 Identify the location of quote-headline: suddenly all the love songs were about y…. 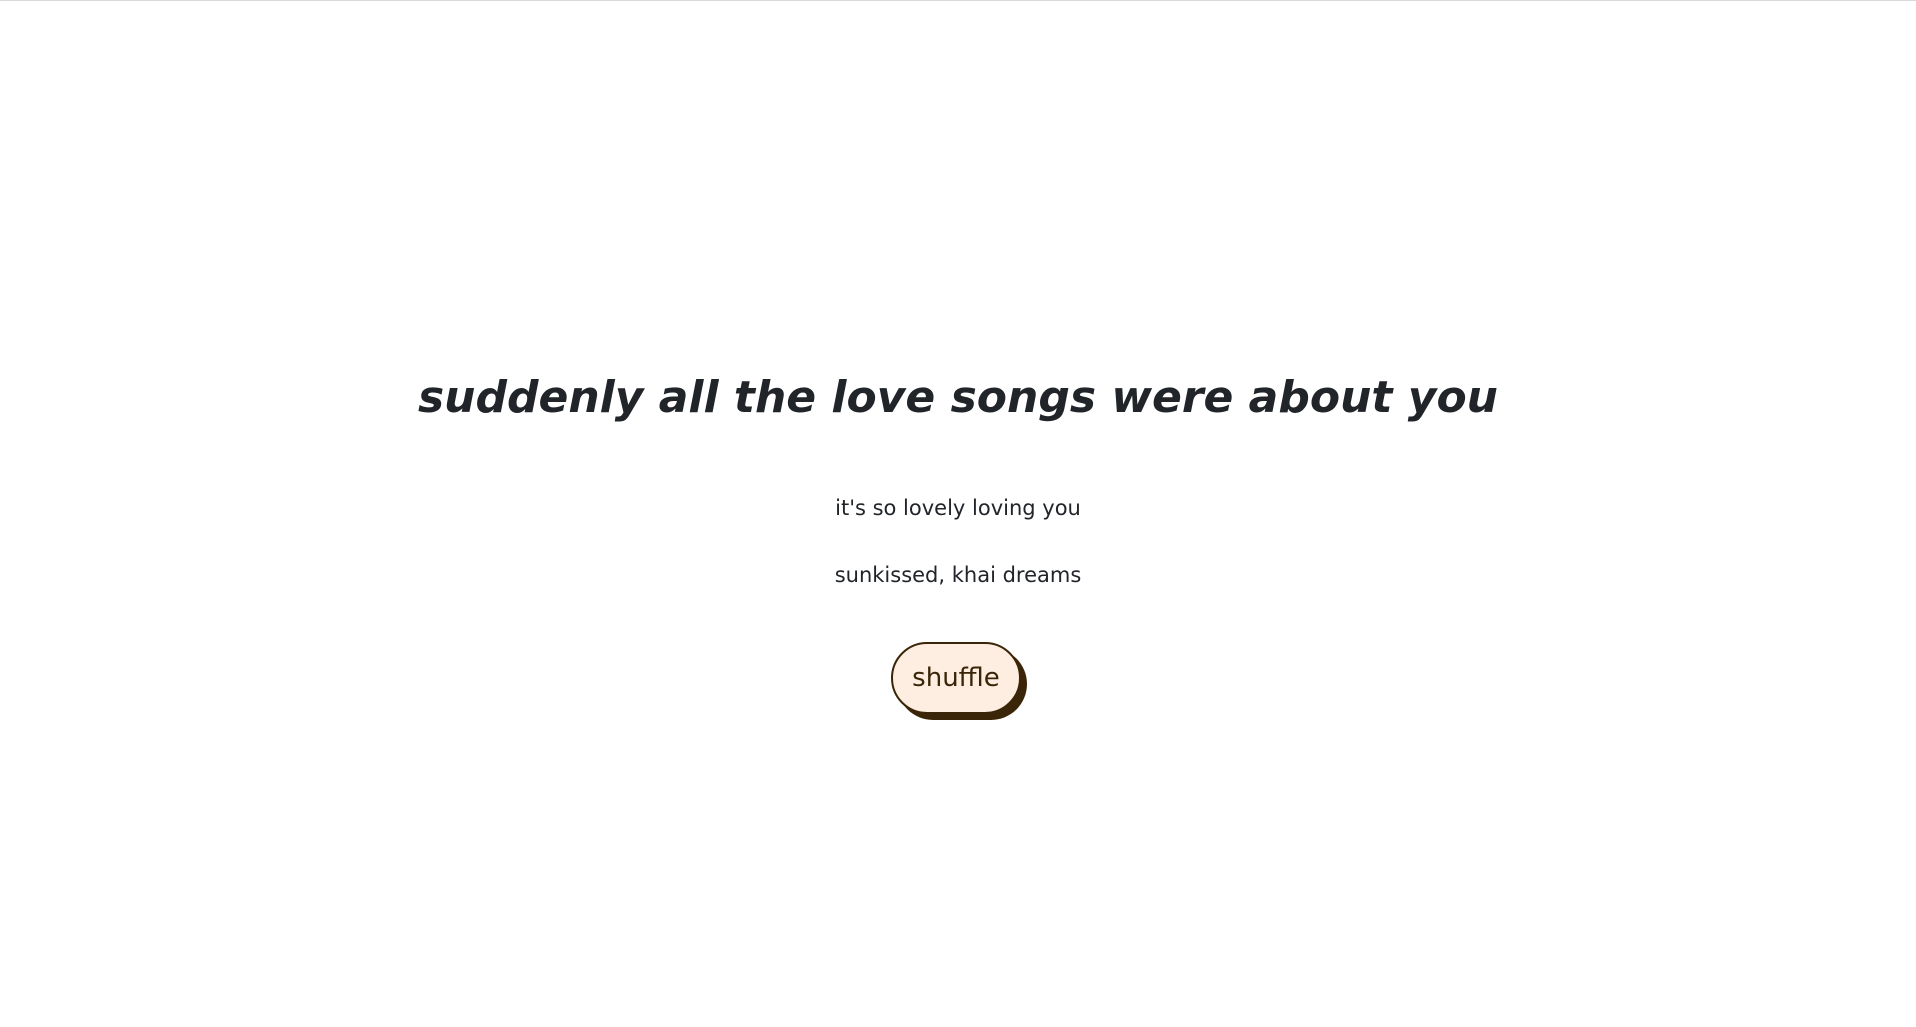
(958, 397).